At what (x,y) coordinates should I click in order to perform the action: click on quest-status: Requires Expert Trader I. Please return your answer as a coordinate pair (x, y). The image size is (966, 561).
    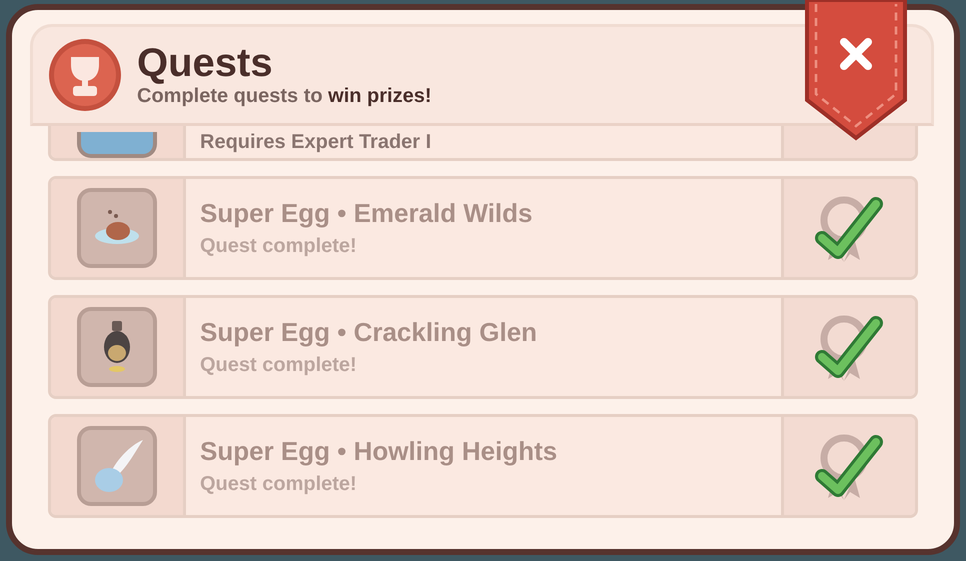
    Looking at the image, I should click on (316, 142).